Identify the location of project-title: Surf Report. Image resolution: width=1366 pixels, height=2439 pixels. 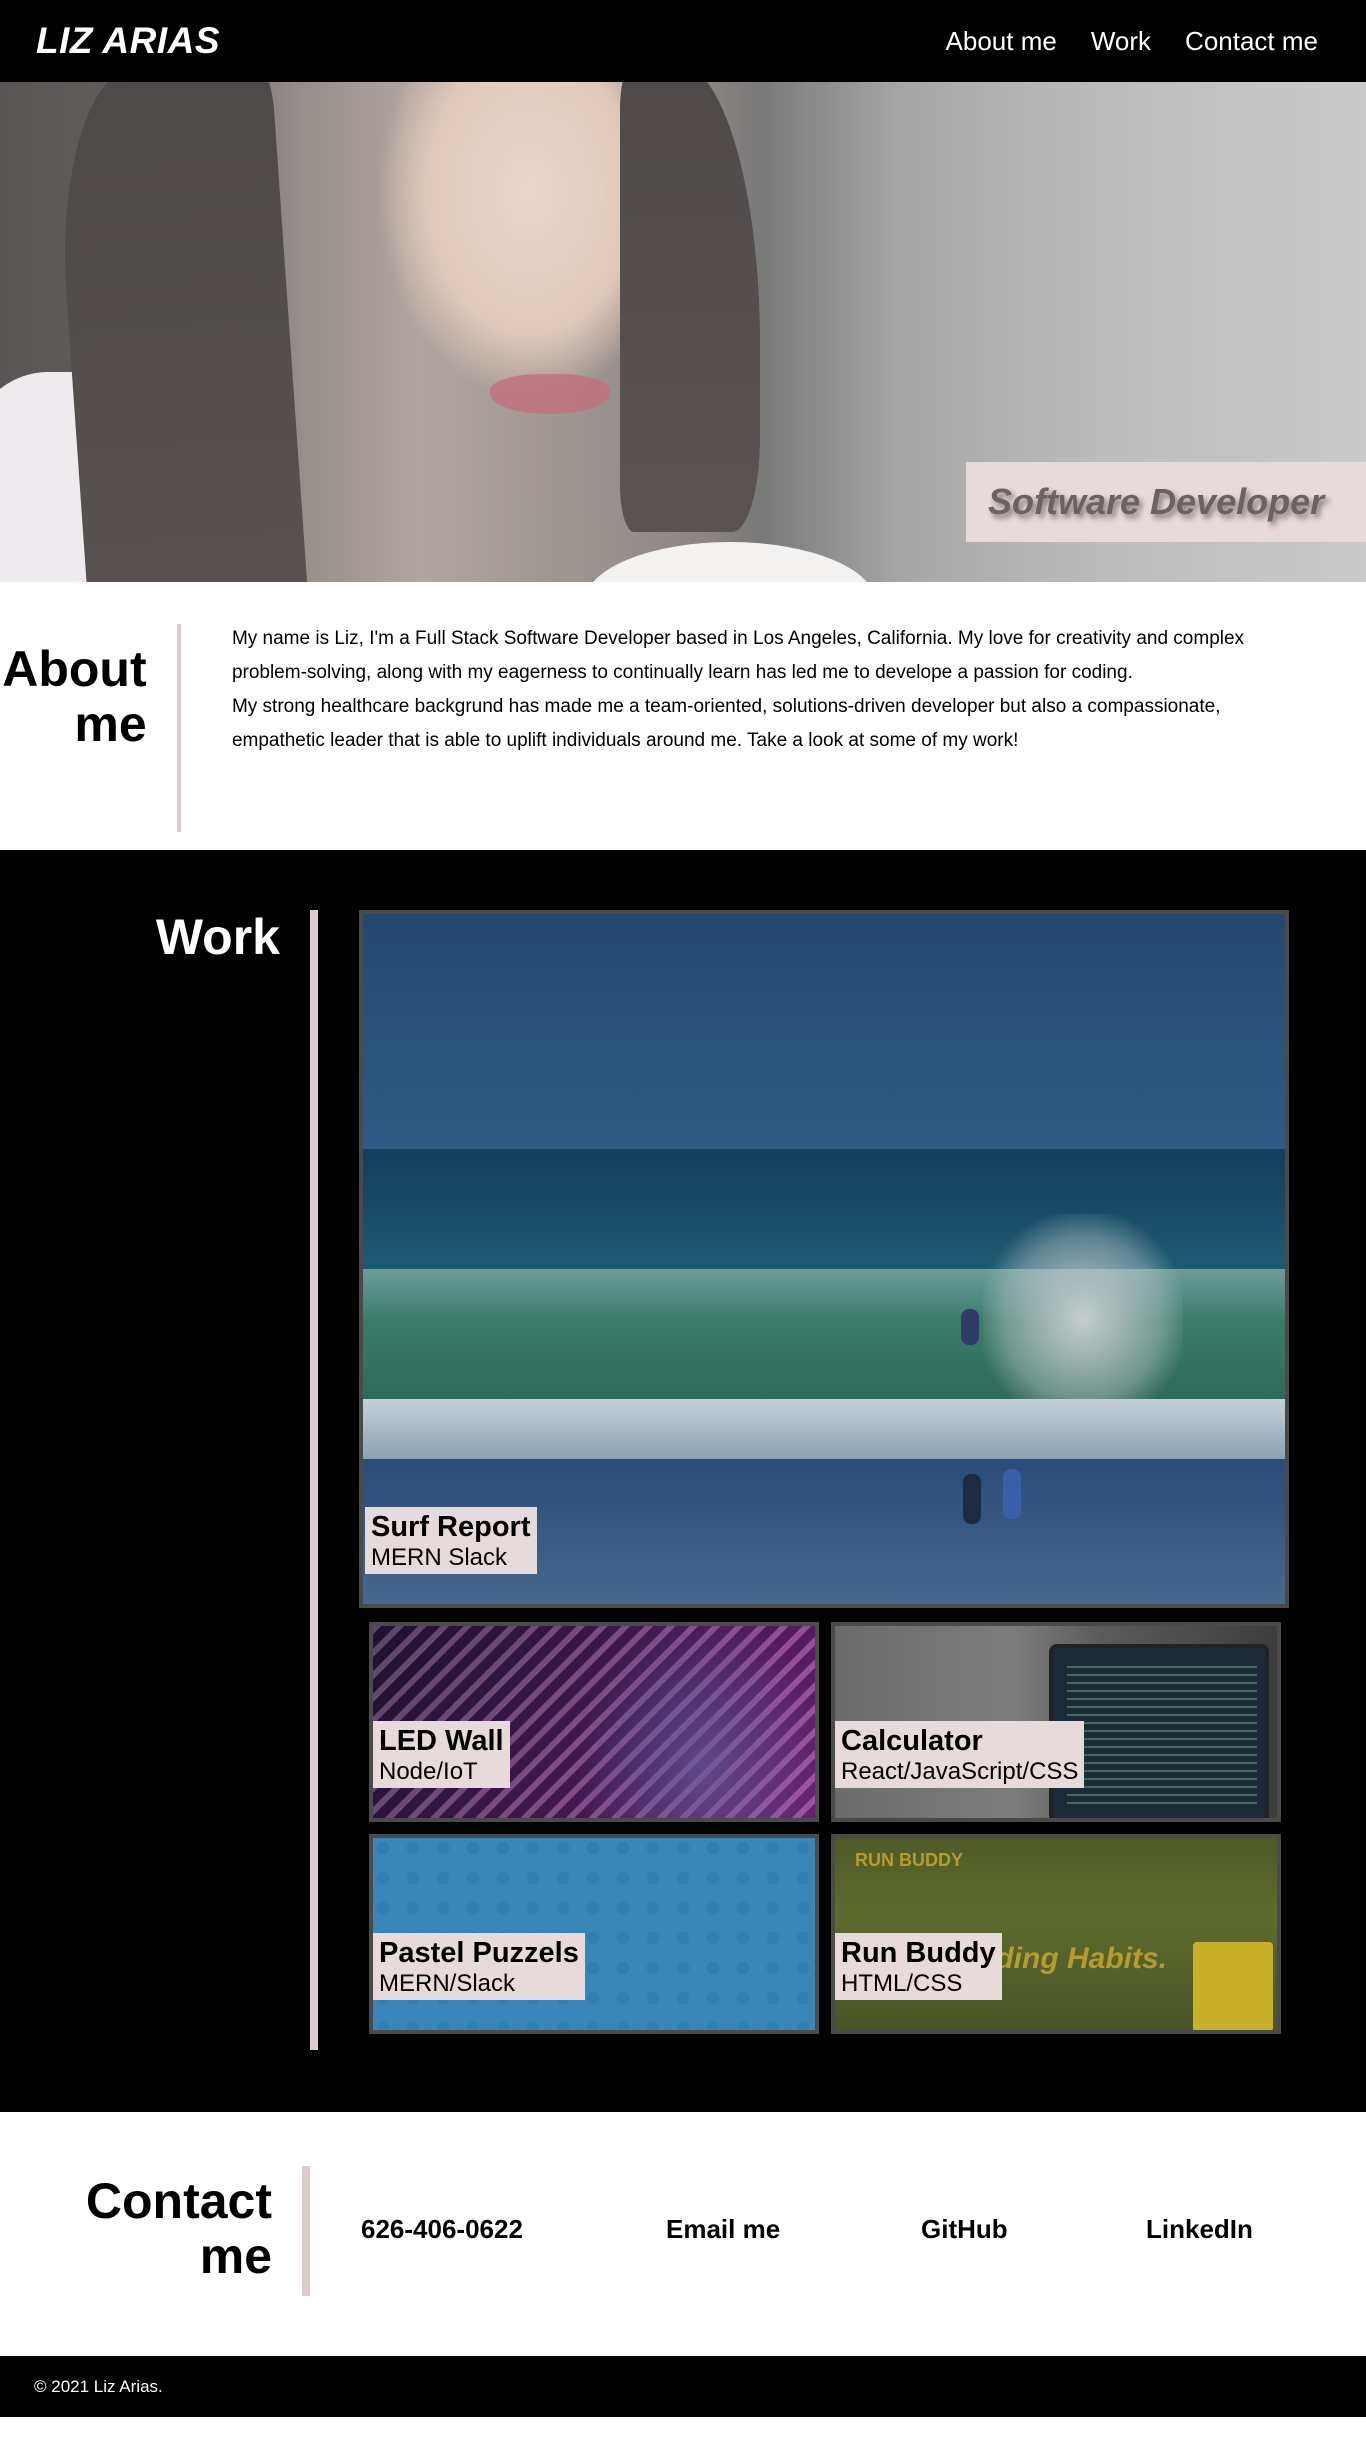
(451, 1527).